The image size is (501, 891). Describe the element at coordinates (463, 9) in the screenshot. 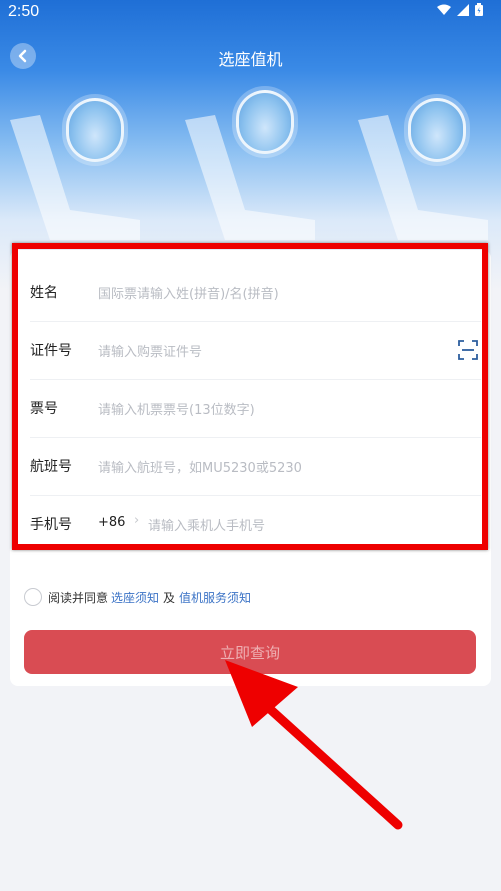

I see `signal-icon` at that location.